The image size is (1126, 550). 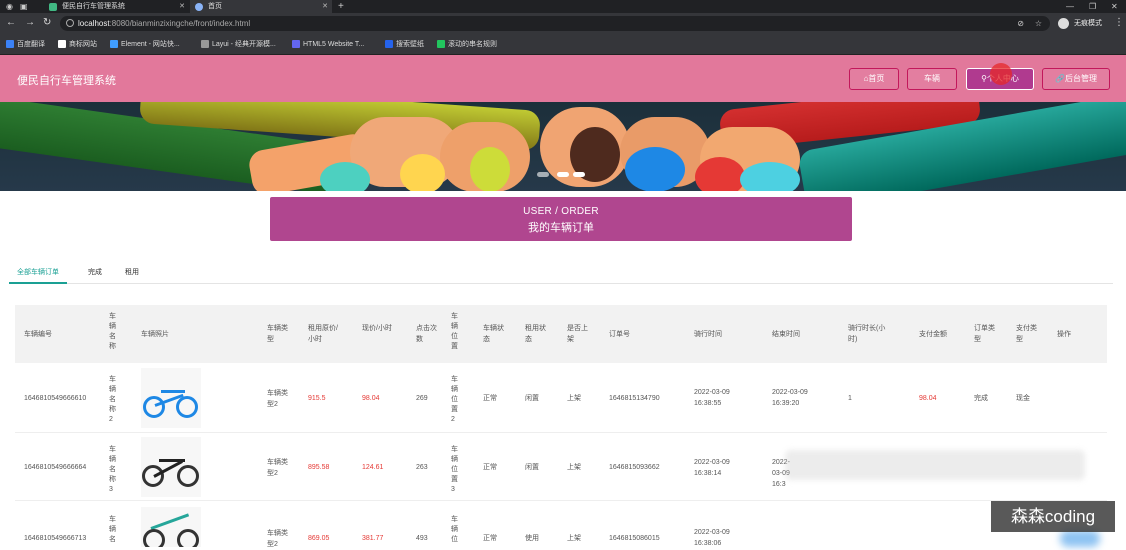 I want to click on bookmark-item: 商标网站, so click(x=77, y=44).